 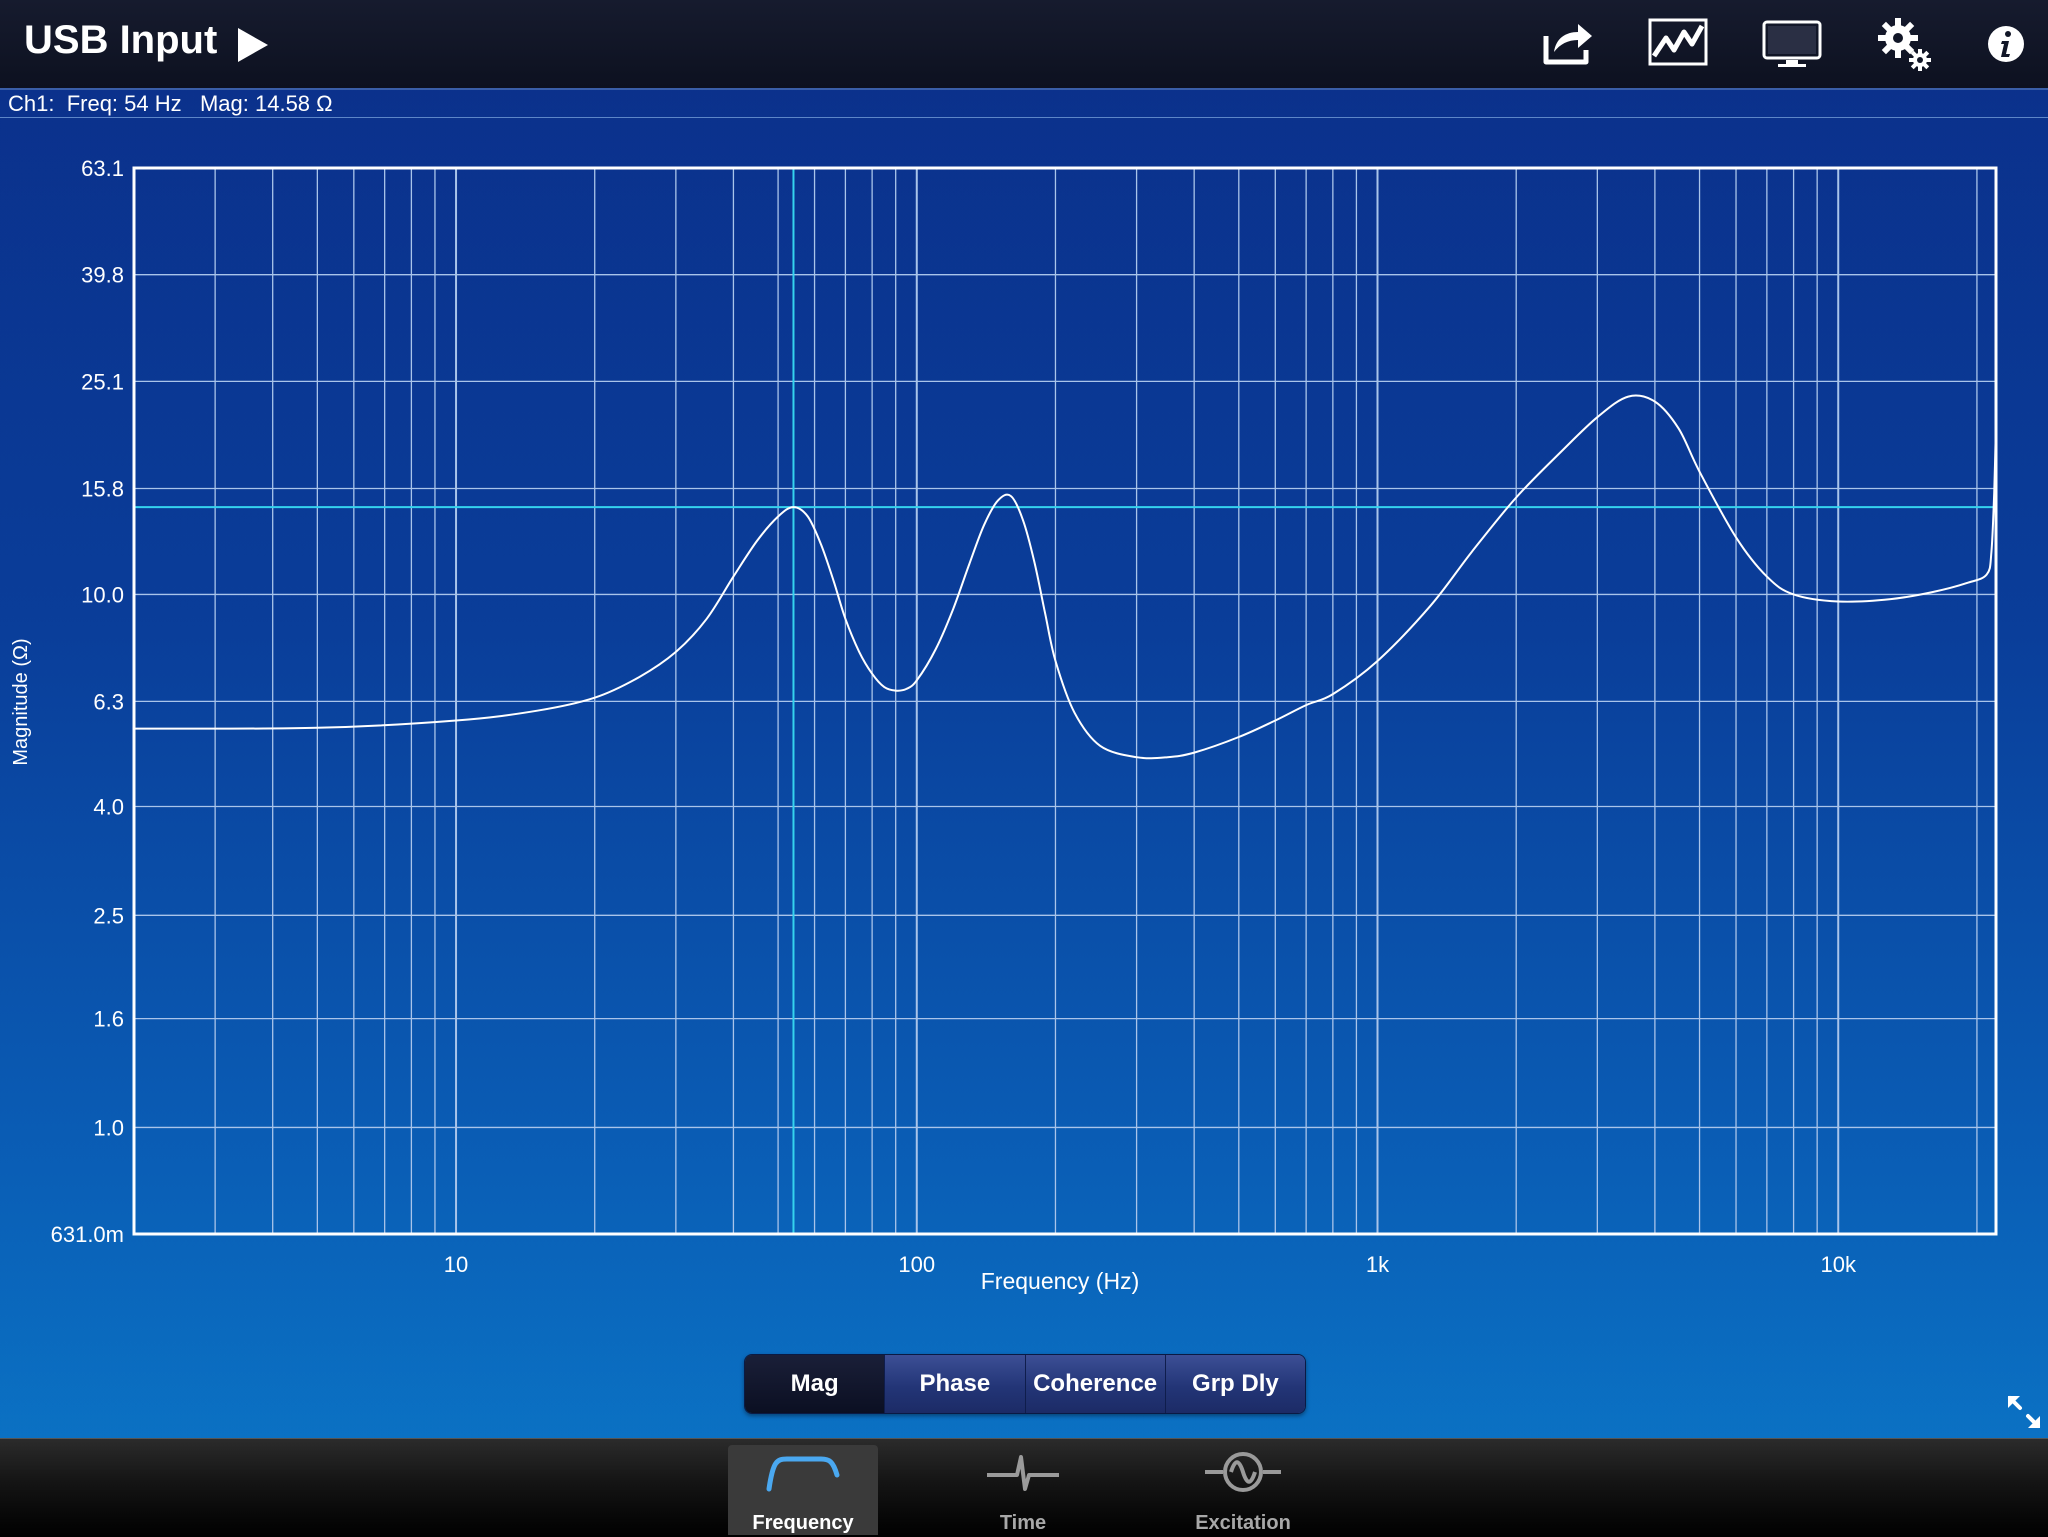 What do you see at coordinates (1095, 1384) in the screenshot?
I see `segment-coherence: Coherence` at bounding box center [1095, 1384].